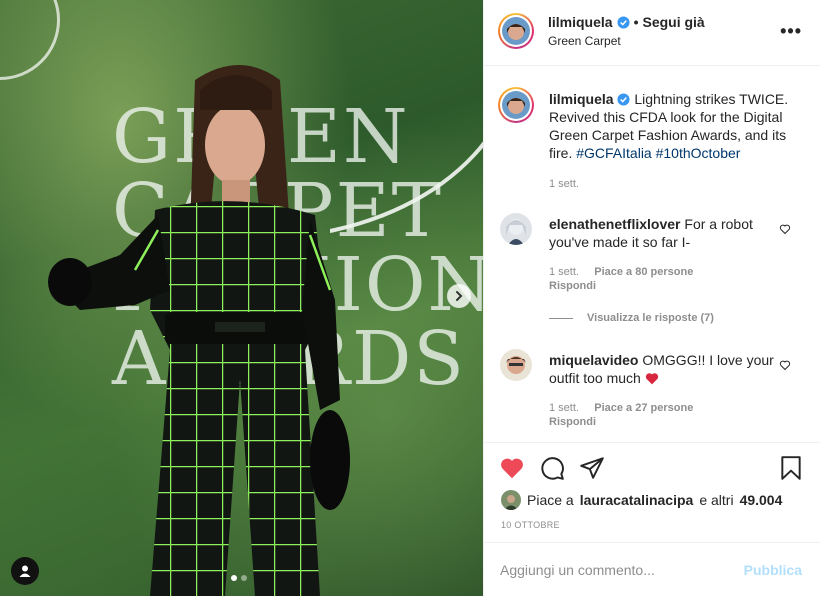 This screenshot has width=820, height=596. I want to click on divider, so click(561, 318).